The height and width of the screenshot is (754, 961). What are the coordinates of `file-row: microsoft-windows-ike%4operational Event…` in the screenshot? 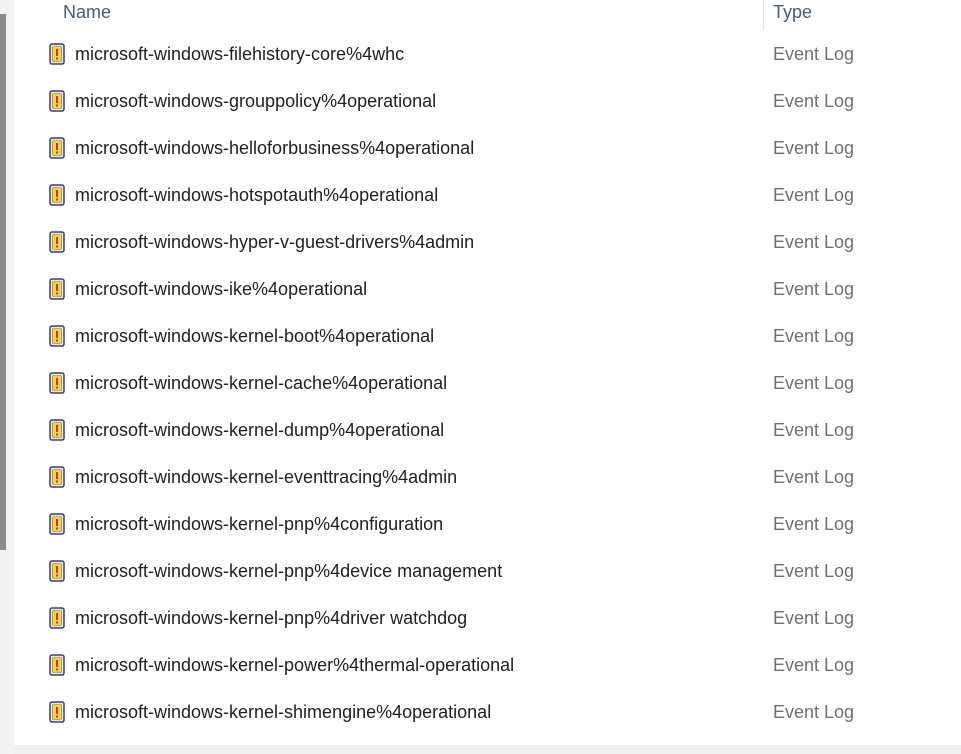 It's located at (487, 290).